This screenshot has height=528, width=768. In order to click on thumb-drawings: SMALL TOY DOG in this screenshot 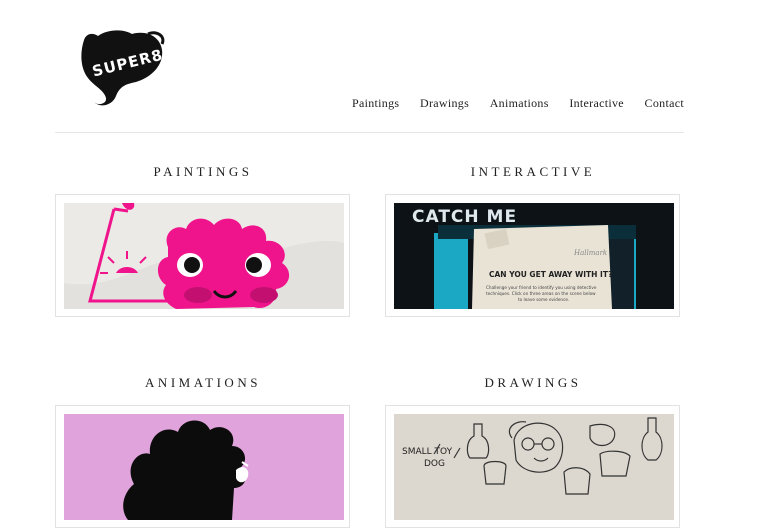, I will do `click(532, 466)`.